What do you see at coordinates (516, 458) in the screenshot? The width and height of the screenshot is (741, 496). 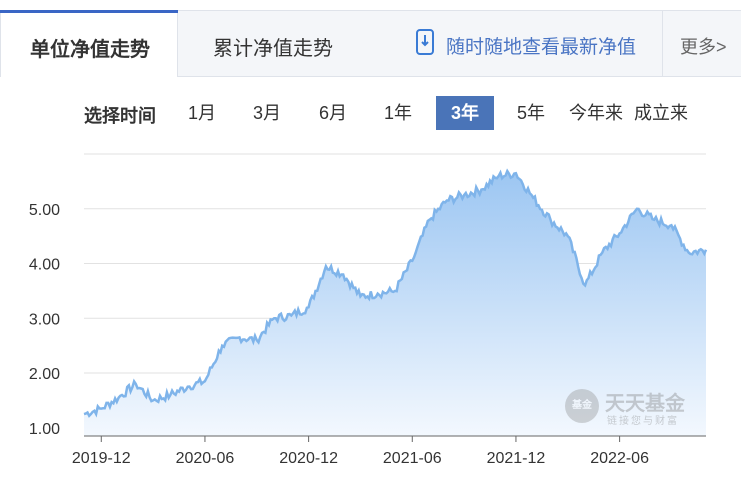 I see `x-tick-label: 2021-12` at bounding box center [516, 458].